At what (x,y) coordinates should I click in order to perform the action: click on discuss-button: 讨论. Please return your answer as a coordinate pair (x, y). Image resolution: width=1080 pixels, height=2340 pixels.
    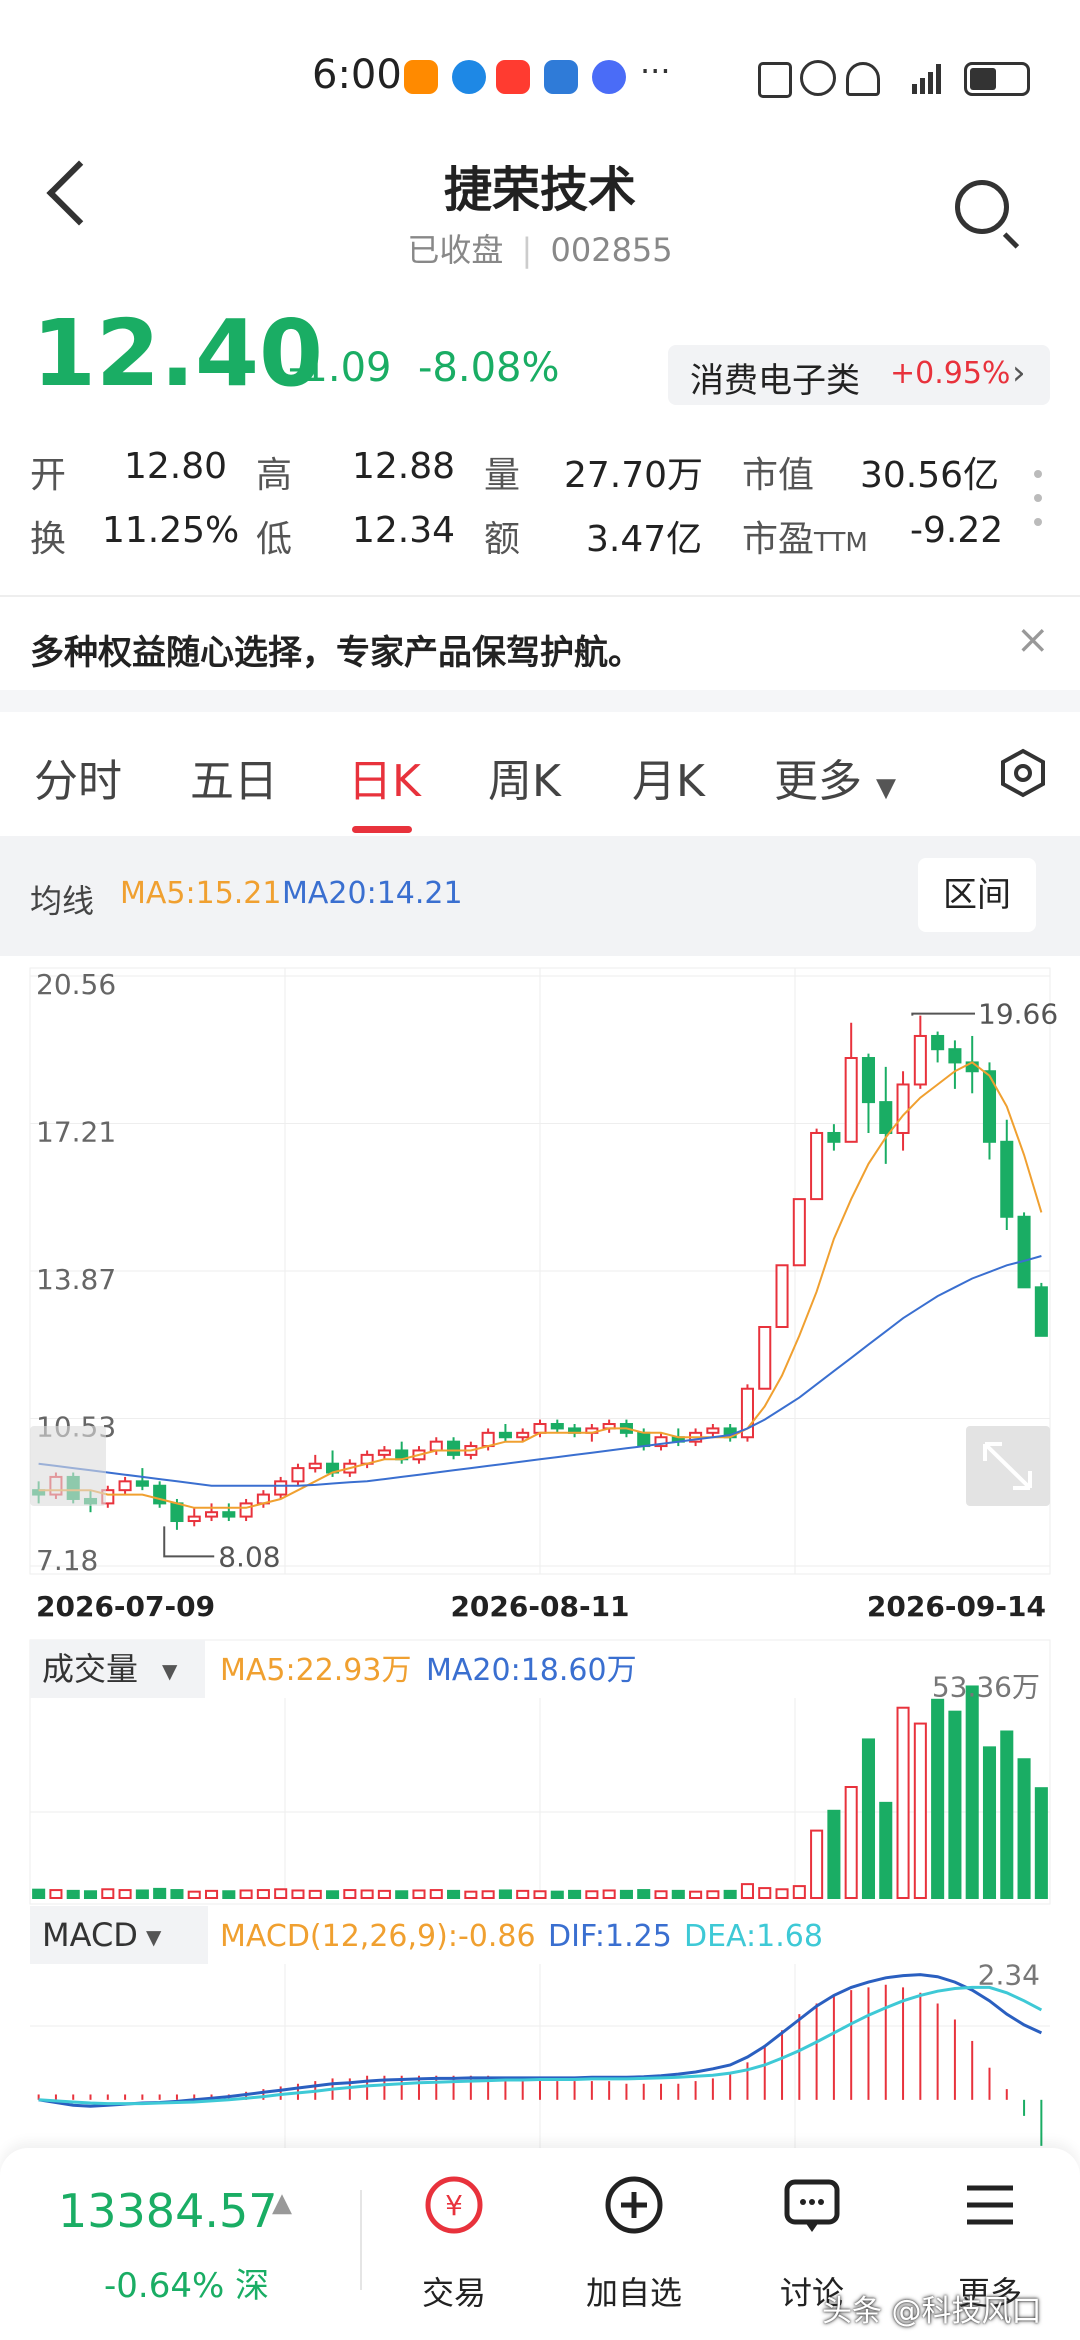
    Looking at the image, I should click on (812, 2241).